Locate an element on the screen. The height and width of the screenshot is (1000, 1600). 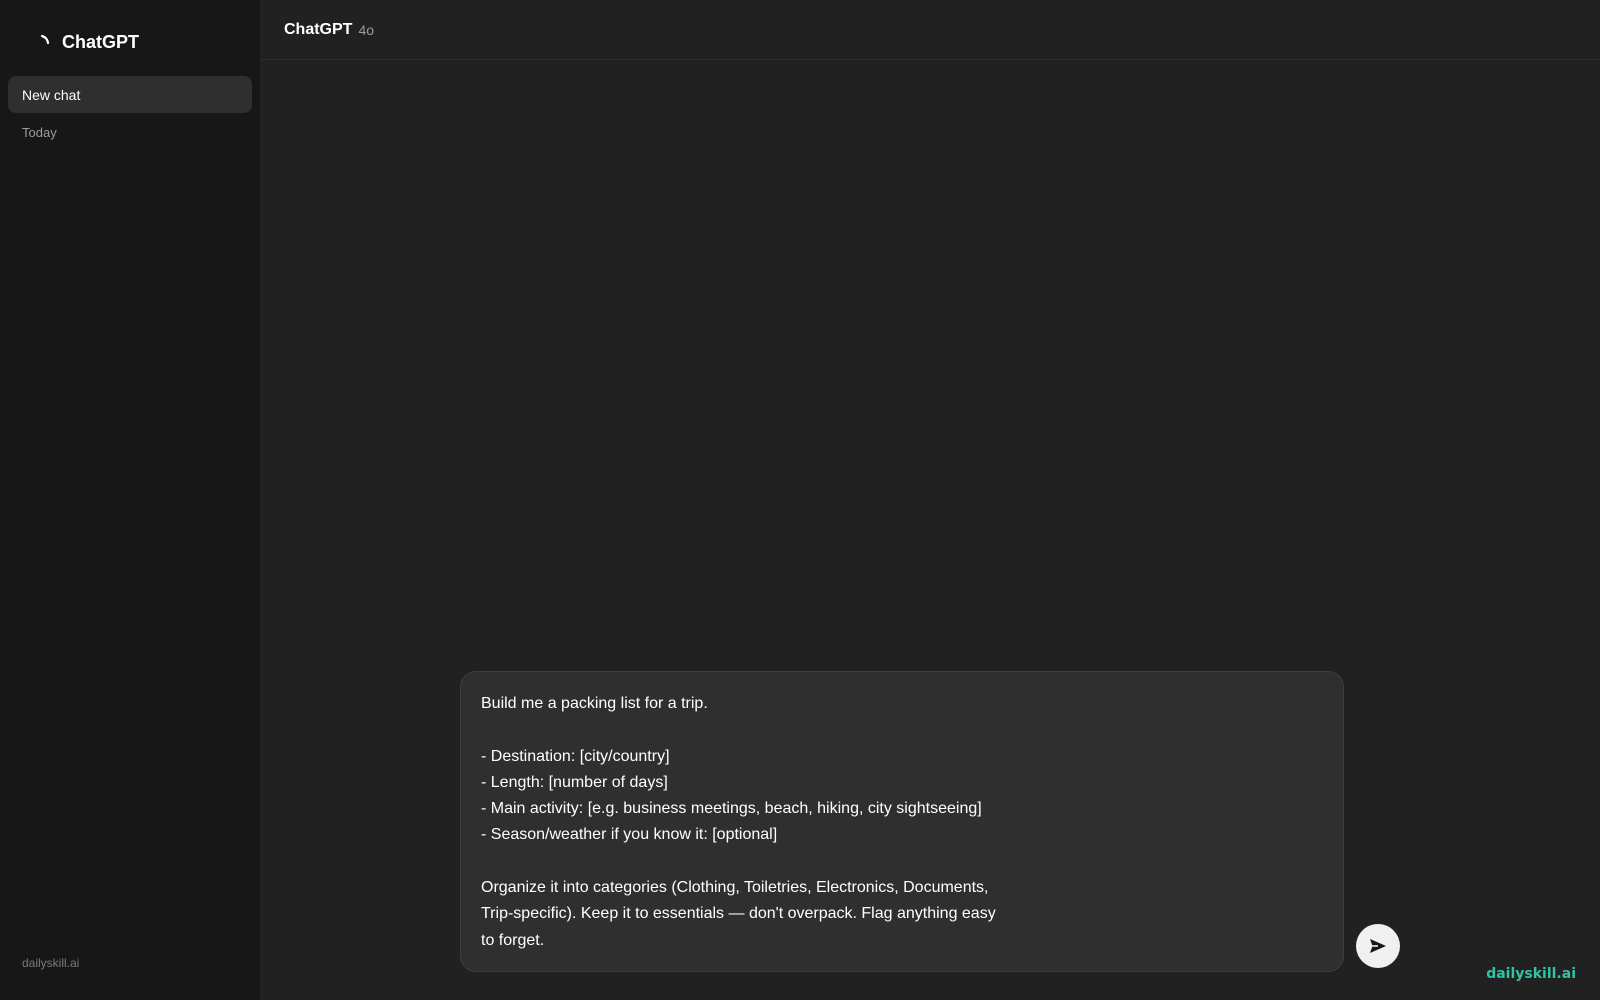
send-button is located at coordinates (1378, 946).